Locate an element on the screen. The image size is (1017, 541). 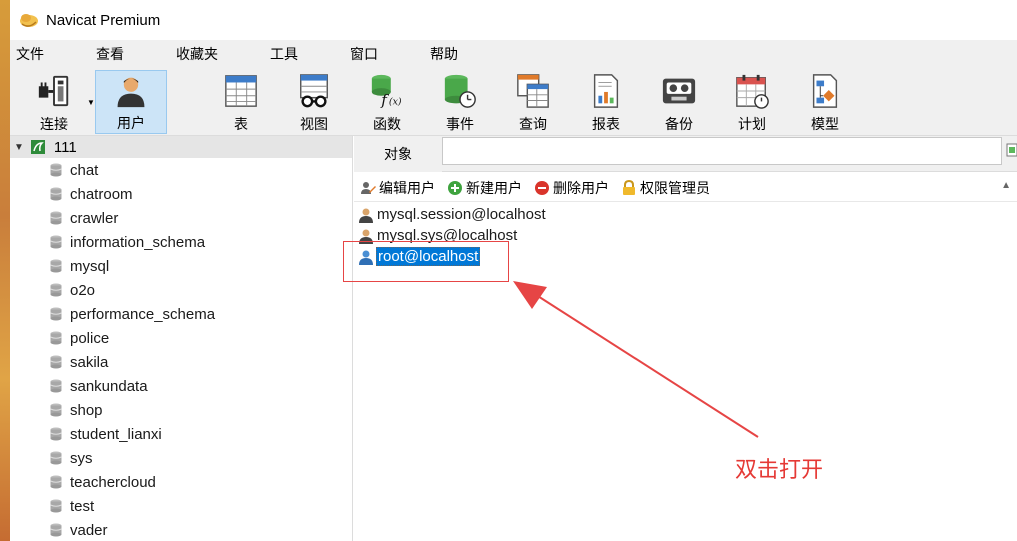
database-label: information_schema is located at coordinates (138, 242).